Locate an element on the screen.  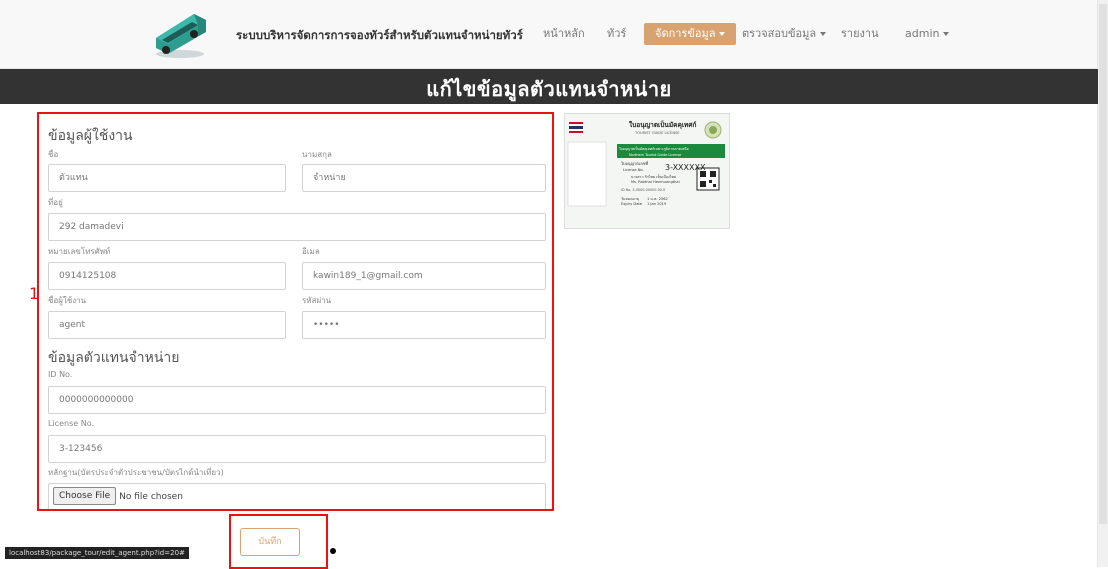
thai-flag-icon is located at coordinates (576, 127).